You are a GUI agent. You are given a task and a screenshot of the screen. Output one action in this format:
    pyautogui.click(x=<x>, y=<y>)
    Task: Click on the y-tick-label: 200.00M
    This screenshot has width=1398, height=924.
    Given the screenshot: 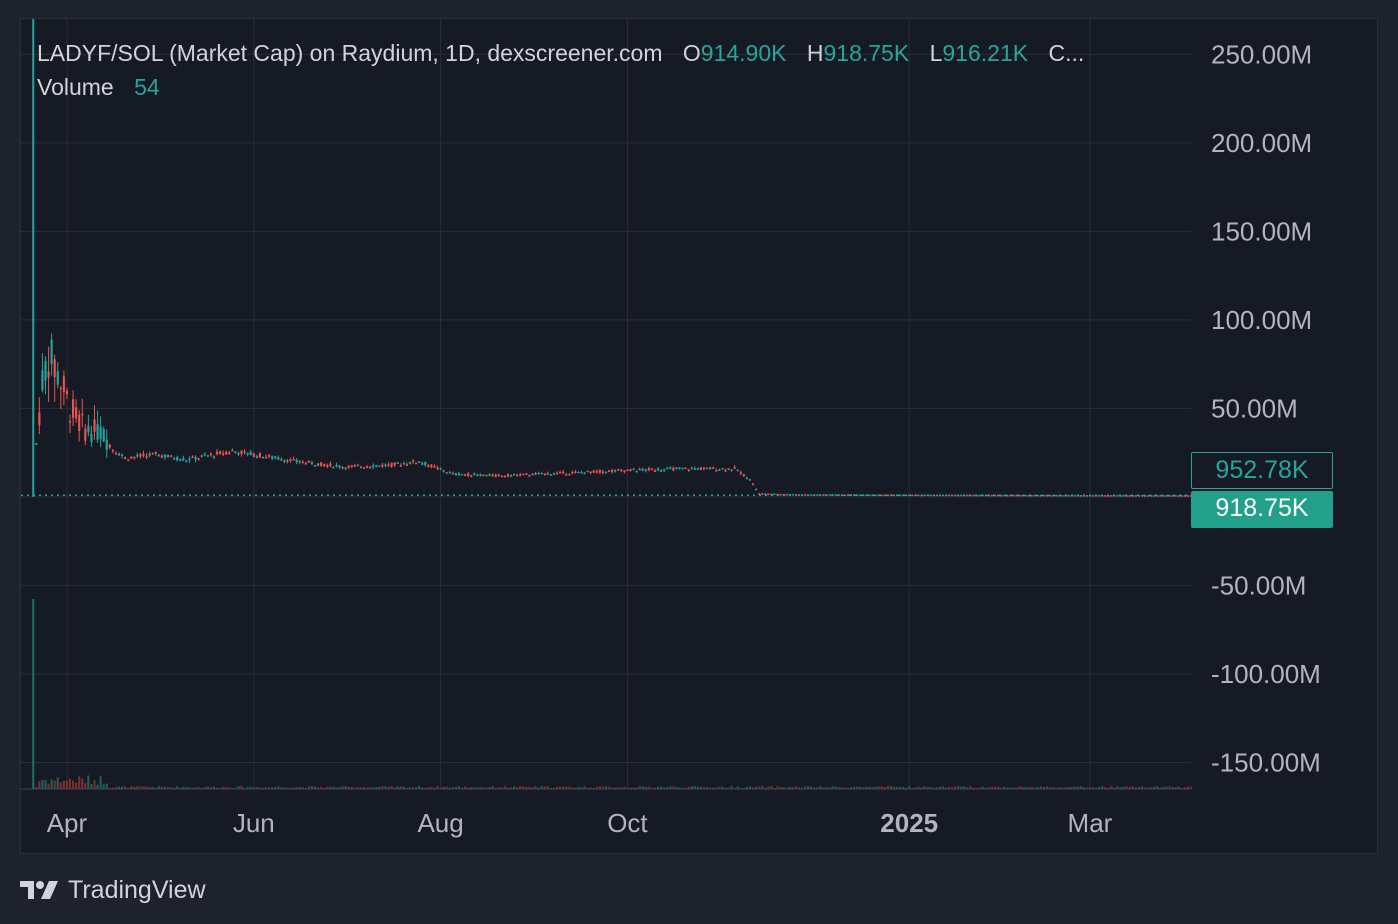 What is the action you would take?
    pyautogui.click(x=1261, y=143)
    